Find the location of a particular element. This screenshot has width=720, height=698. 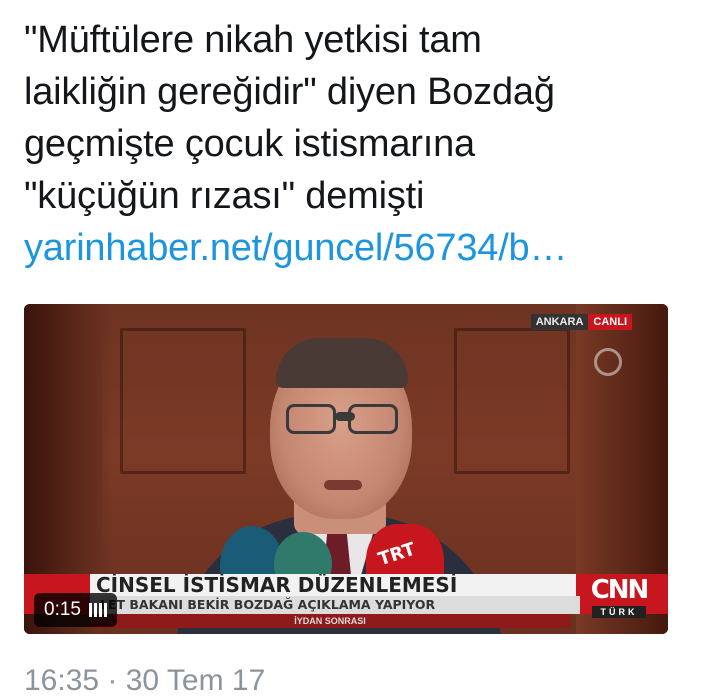

speaker-hair is located at coordinates (342, 363).